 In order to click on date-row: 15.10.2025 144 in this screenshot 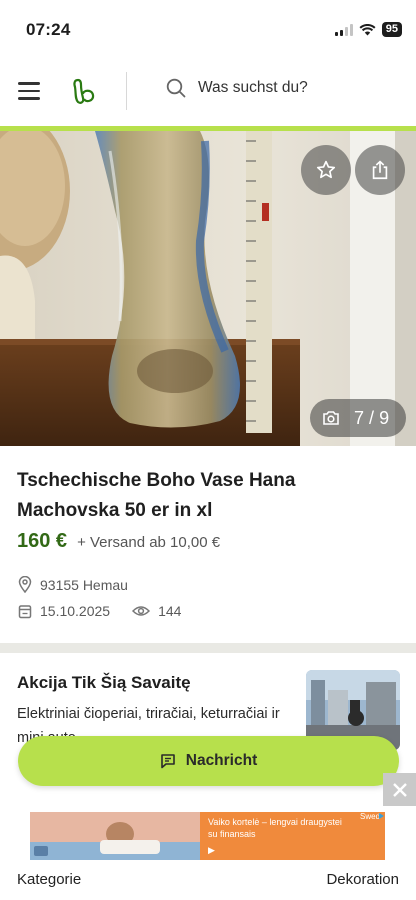, I will do `click(99, 611)`.